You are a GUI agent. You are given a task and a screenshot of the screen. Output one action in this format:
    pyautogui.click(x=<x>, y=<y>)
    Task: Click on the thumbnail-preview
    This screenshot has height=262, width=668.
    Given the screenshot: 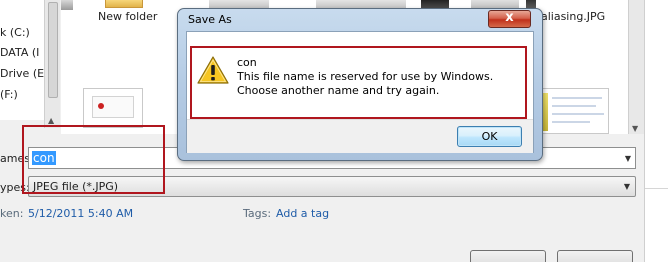 What is the action you would take?
    pyautogui.click(x=113, y=107)
    